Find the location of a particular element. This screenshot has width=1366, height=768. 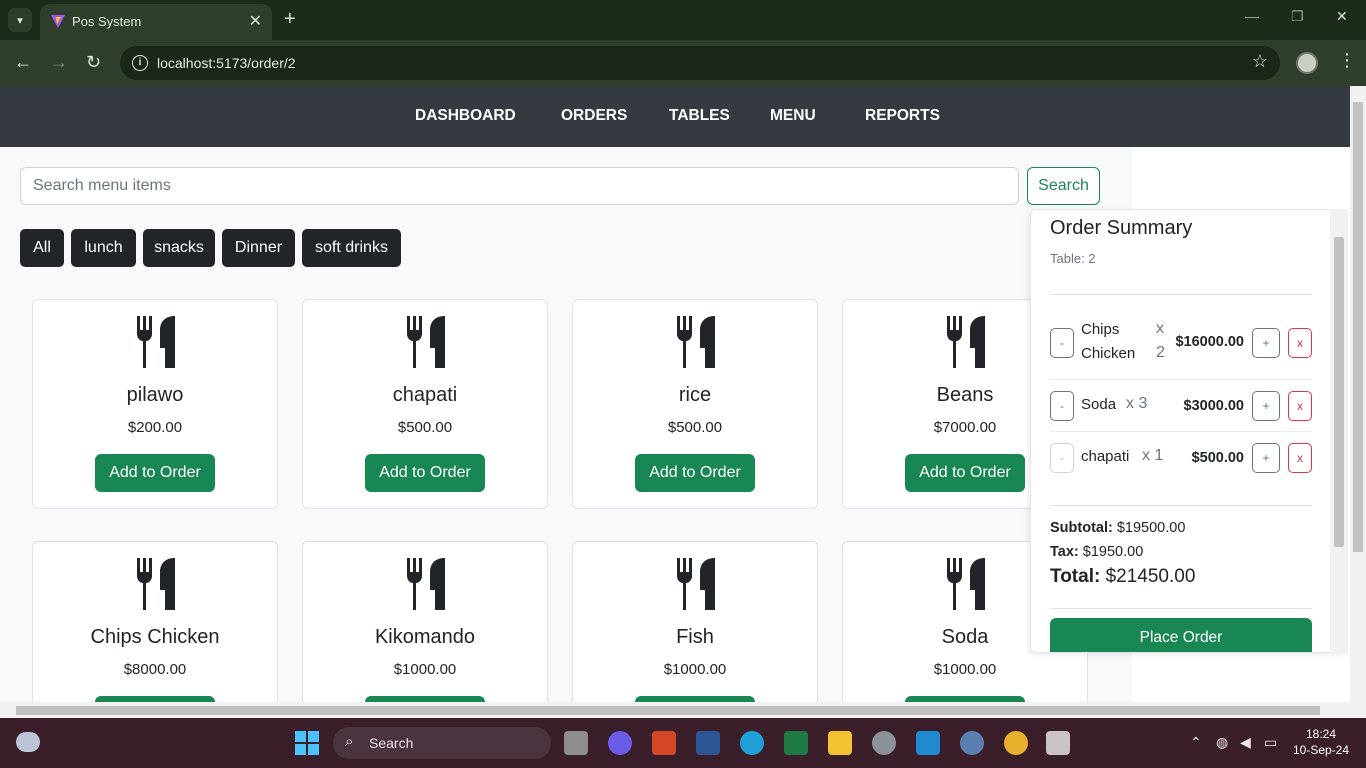

back-icon: ← is located at coordinates (23, 62).